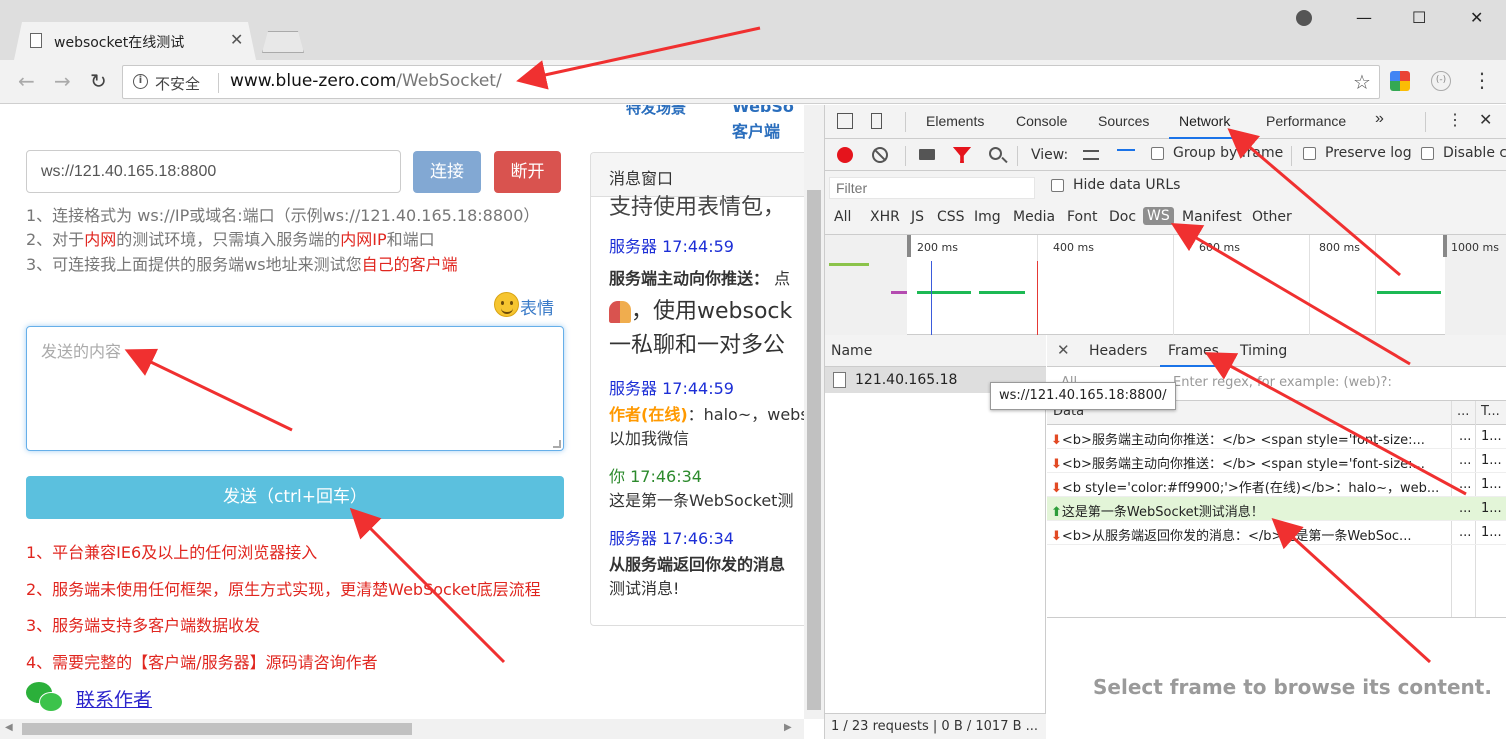  I want to click on more-tabs-icon: », so click(1379, 119).